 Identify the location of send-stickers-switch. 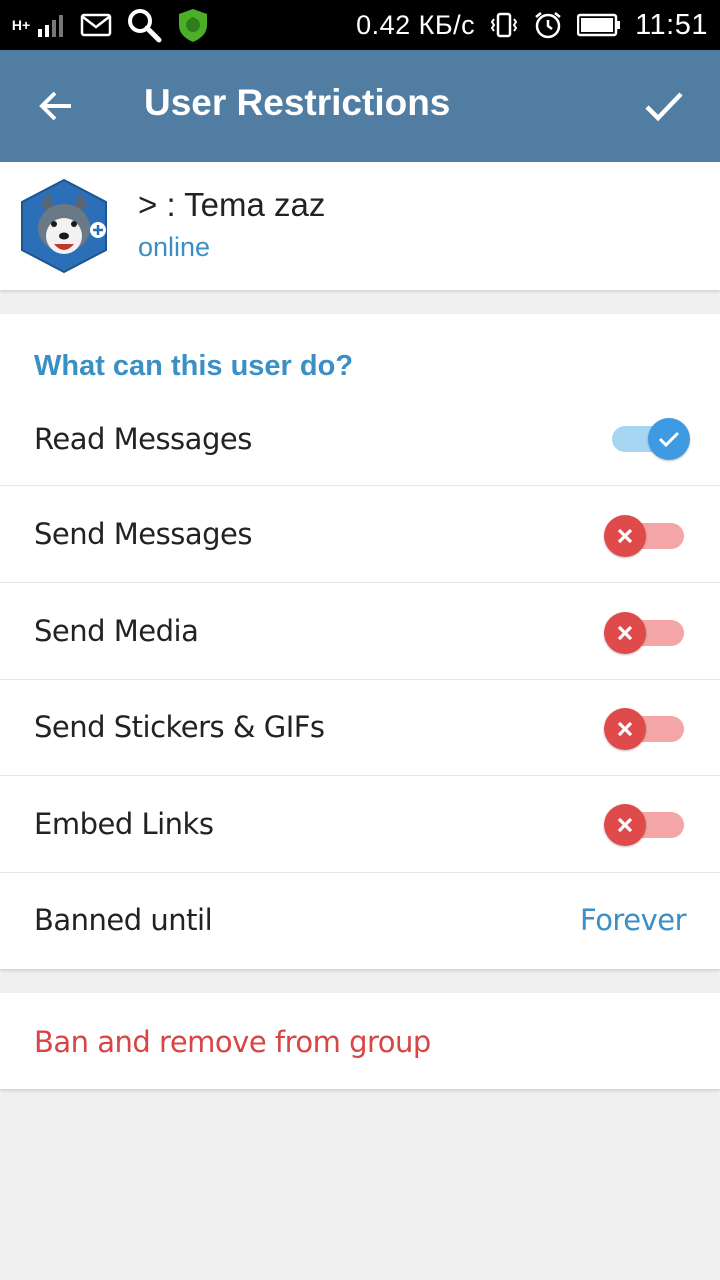
(646, 729).